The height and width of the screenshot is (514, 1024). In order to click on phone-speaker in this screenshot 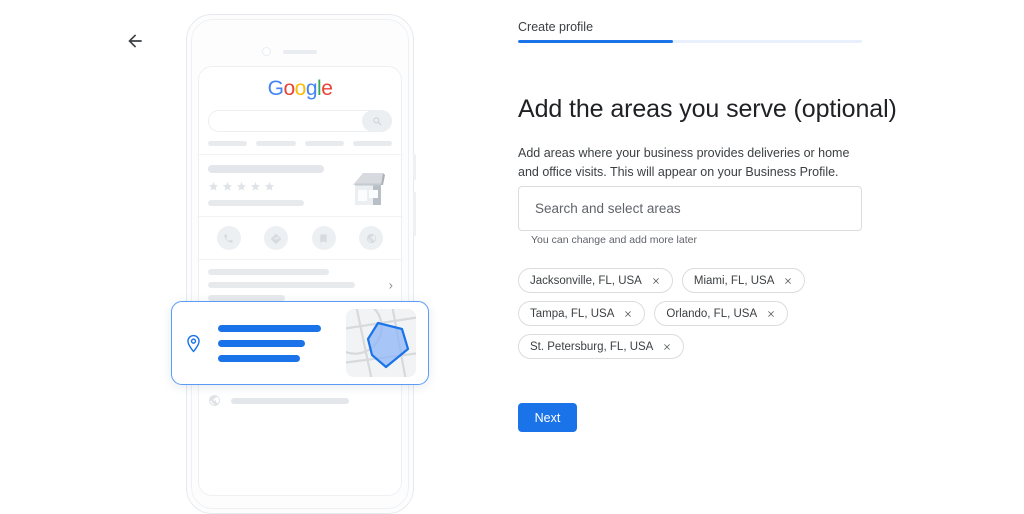, I will do `click(300, 52)`.